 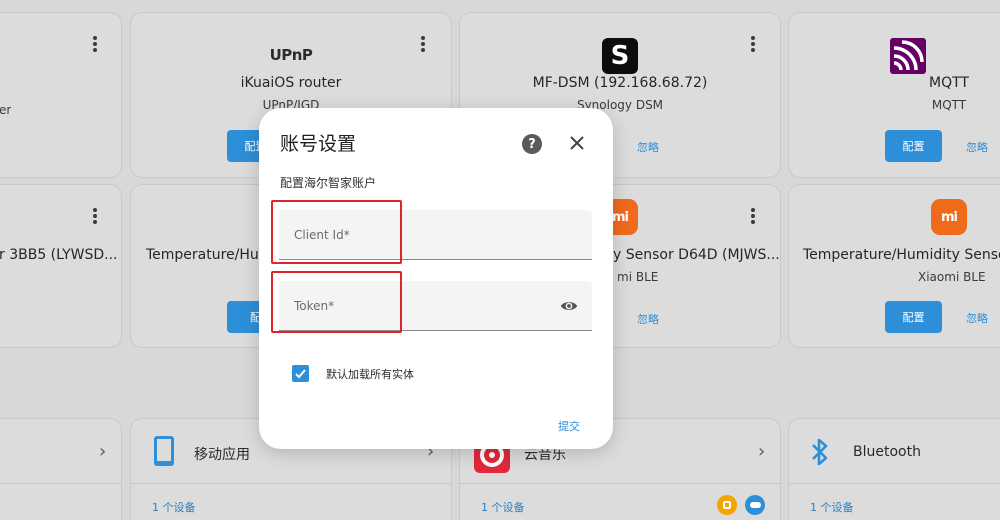 I want to click on card-title: MQTT, so click(x=949, y=83).